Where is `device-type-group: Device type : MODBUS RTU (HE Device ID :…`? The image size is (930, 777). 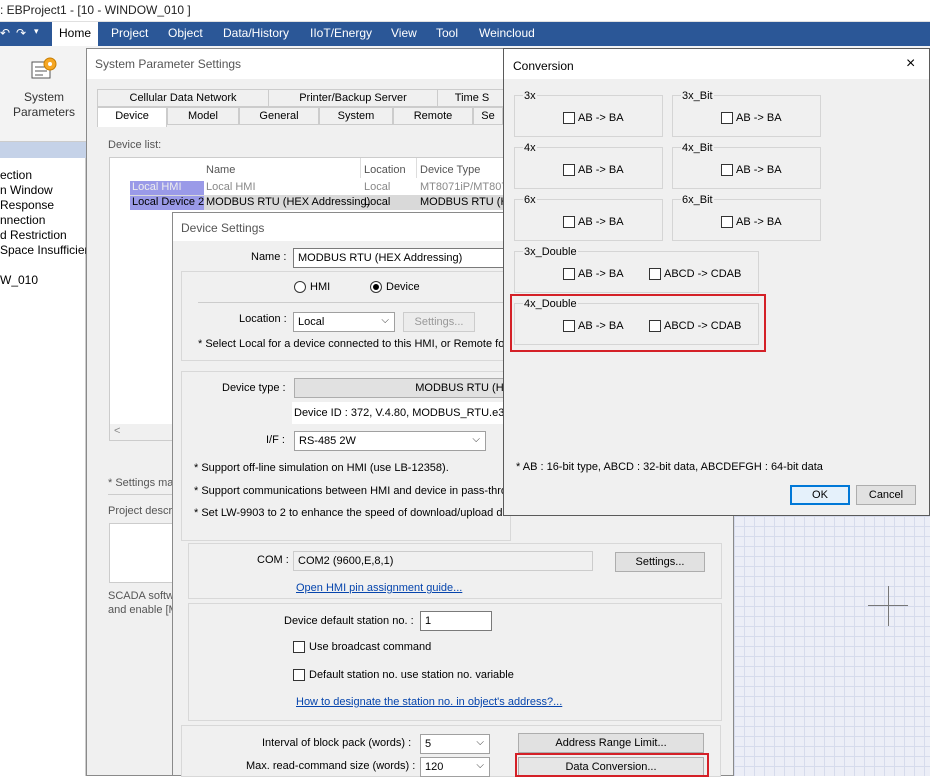
device-type-group: Device type : MODBUS RTU (HE Device ID :… is located at coordinates (347, 456).